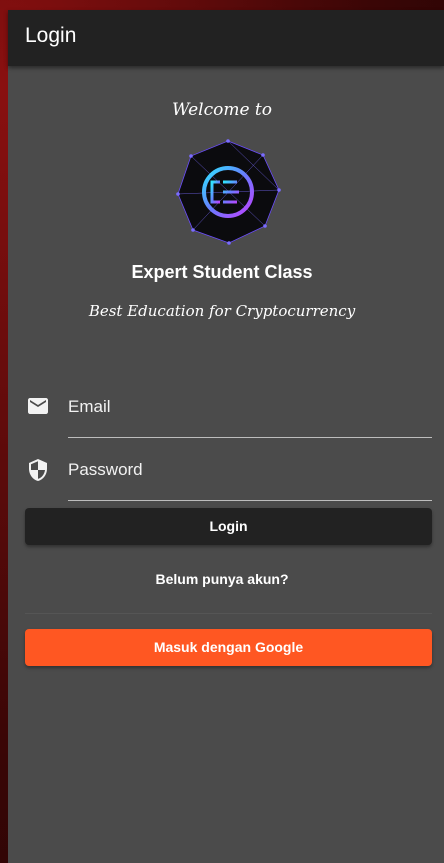 The image size is (444, 863). Describe the element at coordinates (228, 192) in the screenshot. I see `esc-logo-icon` at that location.